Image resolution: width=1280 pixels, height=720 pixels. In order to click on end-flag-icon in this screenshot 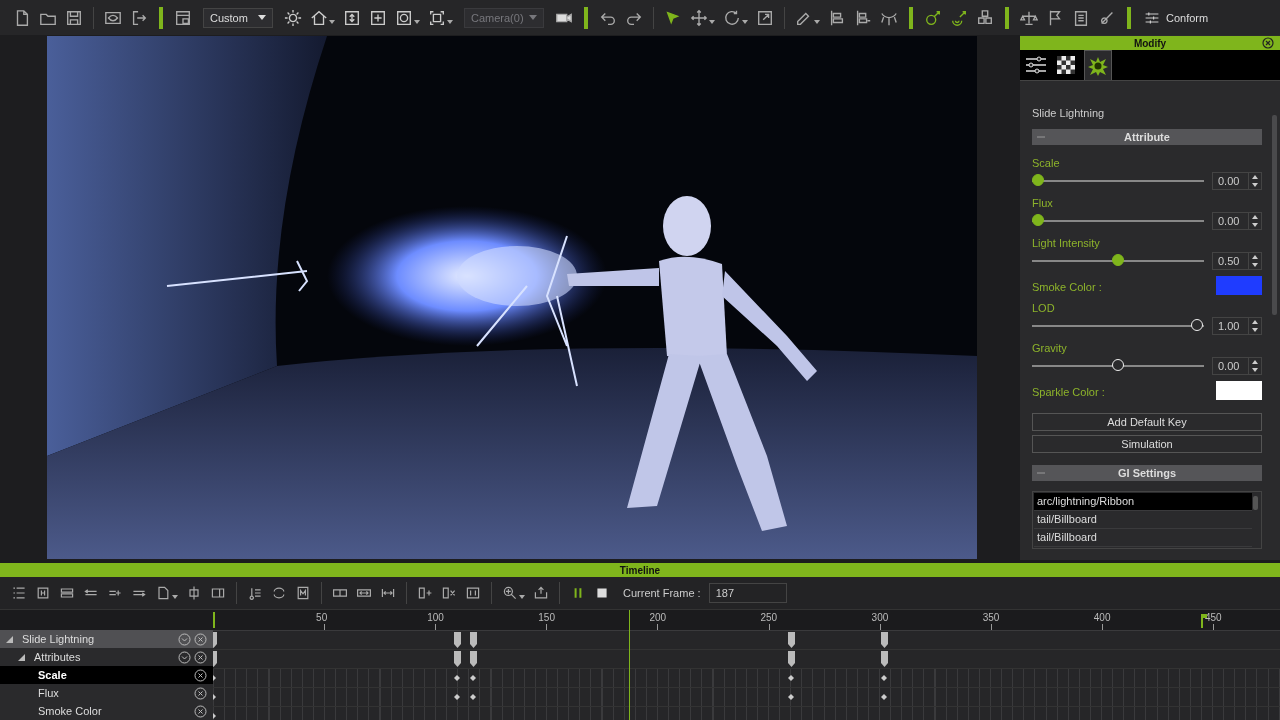, I will do `click(1204, 621)`.